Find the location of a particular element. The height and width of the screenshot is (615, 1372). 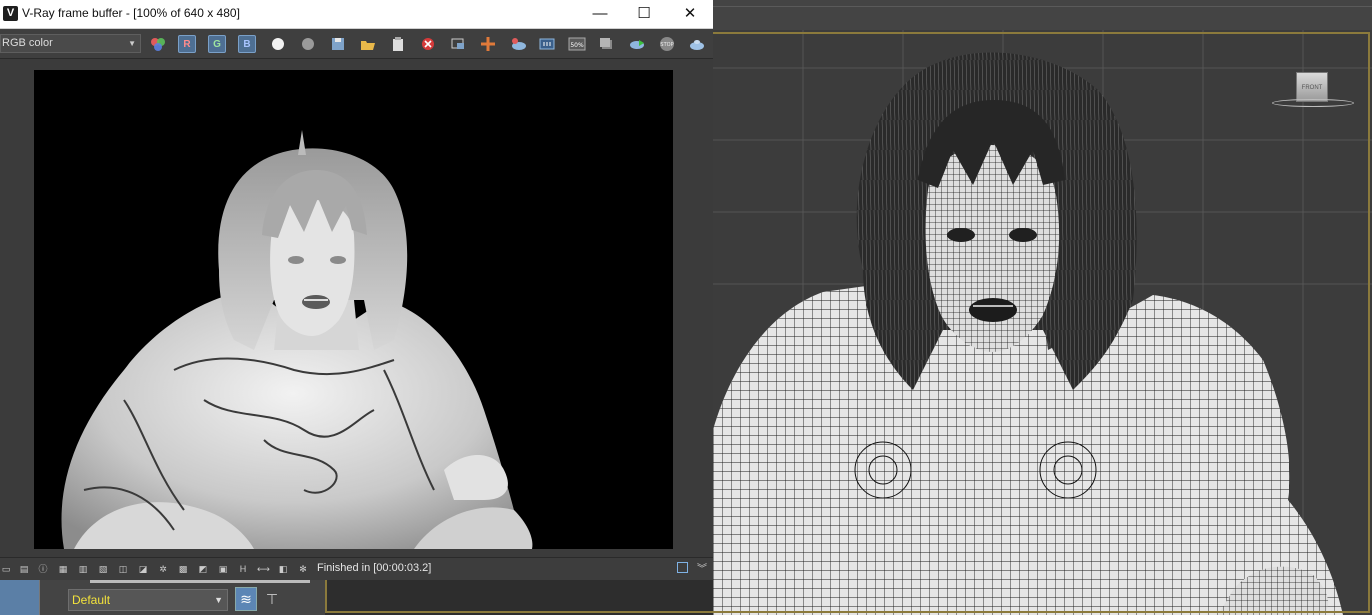

save-icon is located at coordinates (338, 44).